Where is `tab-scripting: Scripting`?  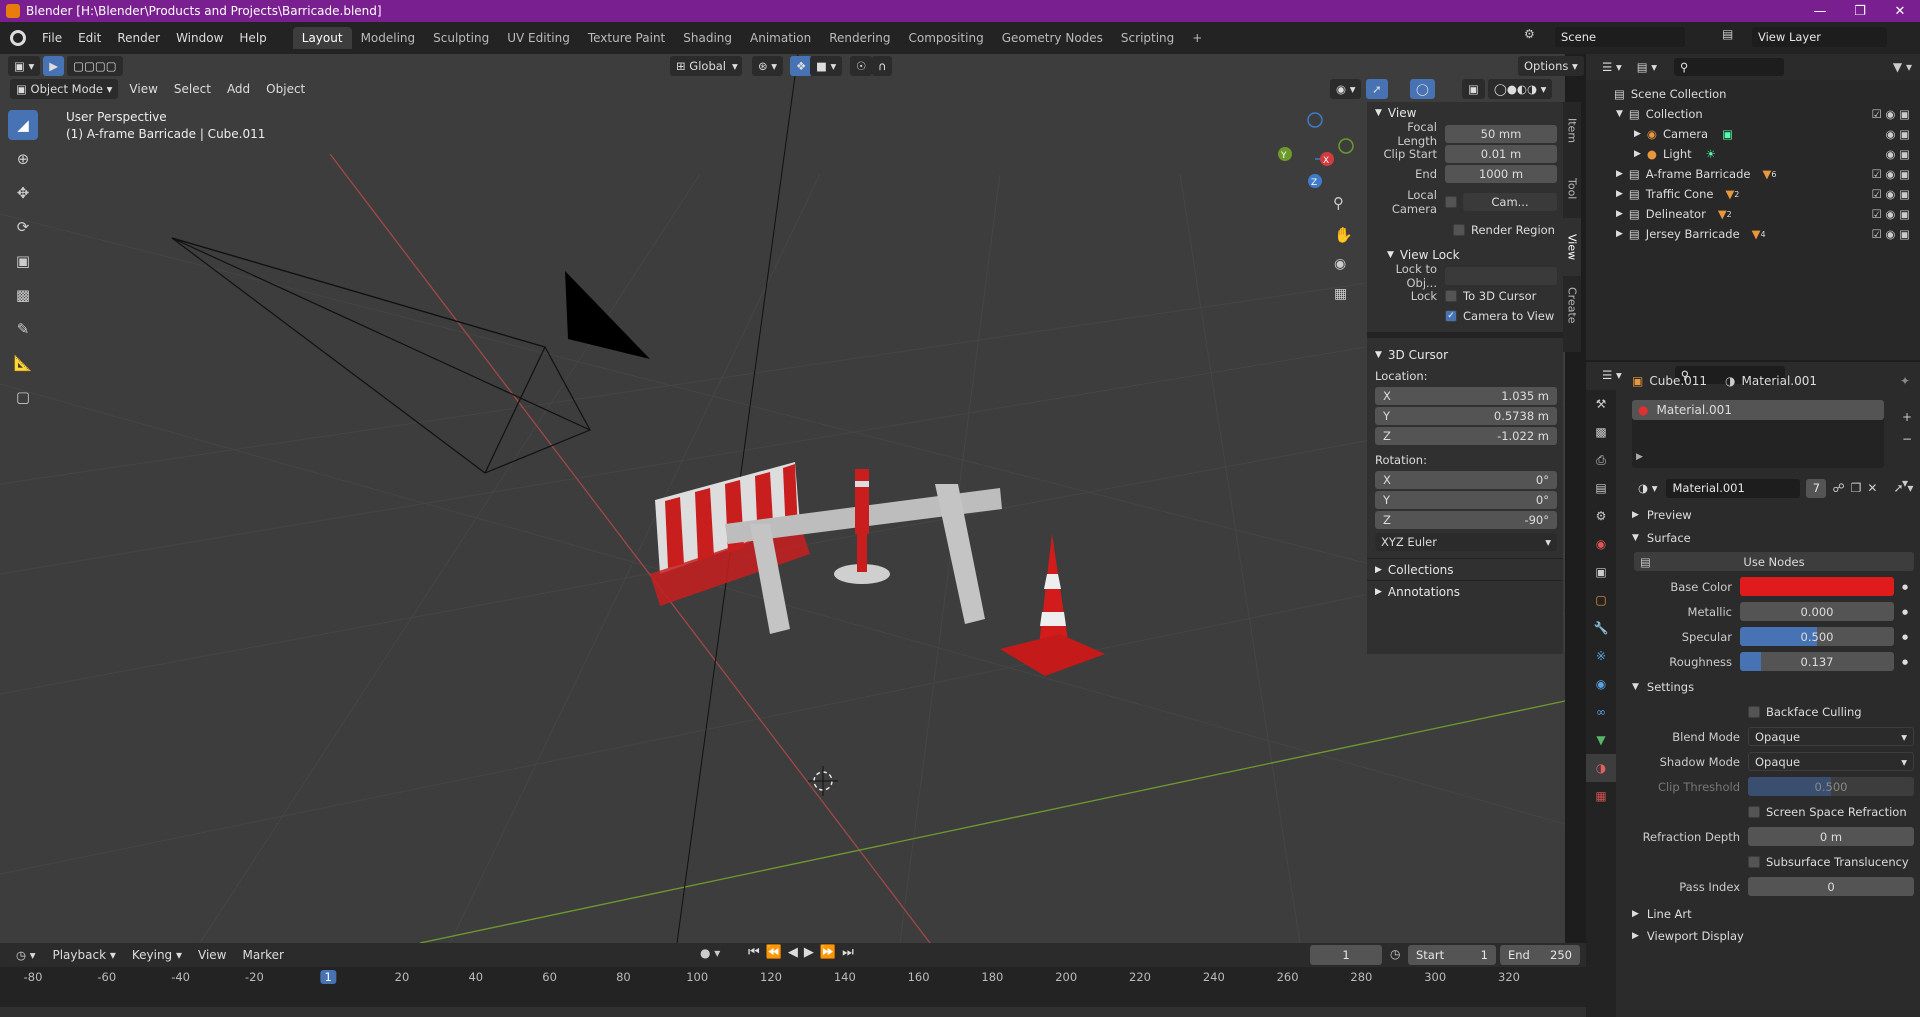 tab-scripting: Scripting is located at coordinates (1147, 38).